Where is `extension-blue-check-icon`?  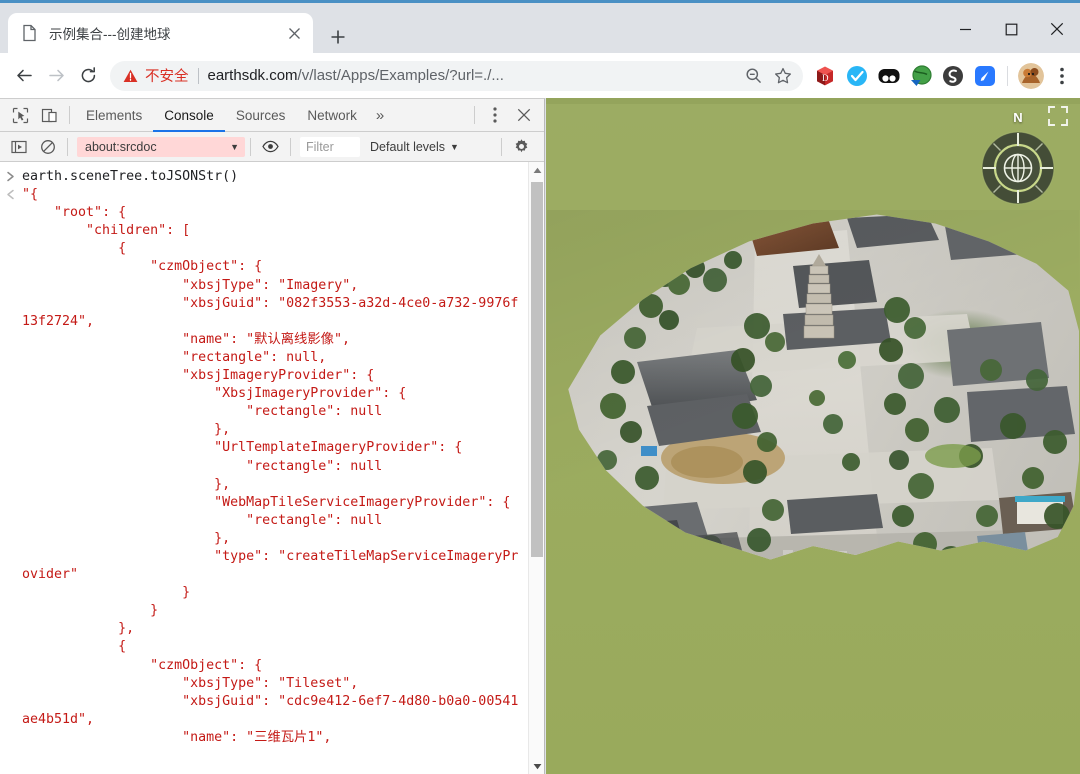 extension-blue-check-icon is located at coordinates (857, 76).